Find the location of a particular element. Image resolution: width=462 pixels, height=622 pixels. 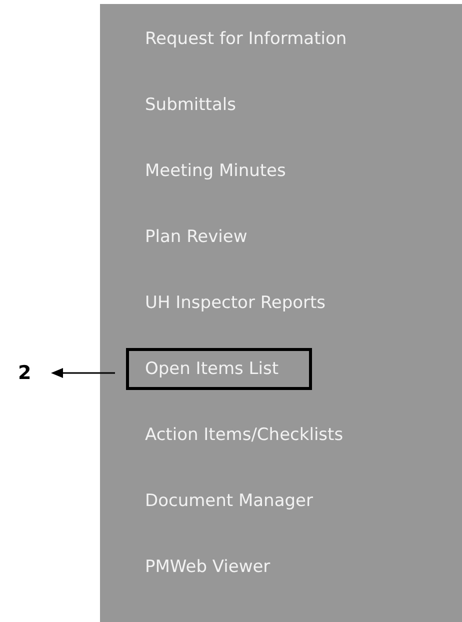

menu-item: Action Items/Checklists is located at coordinates (244, 435).